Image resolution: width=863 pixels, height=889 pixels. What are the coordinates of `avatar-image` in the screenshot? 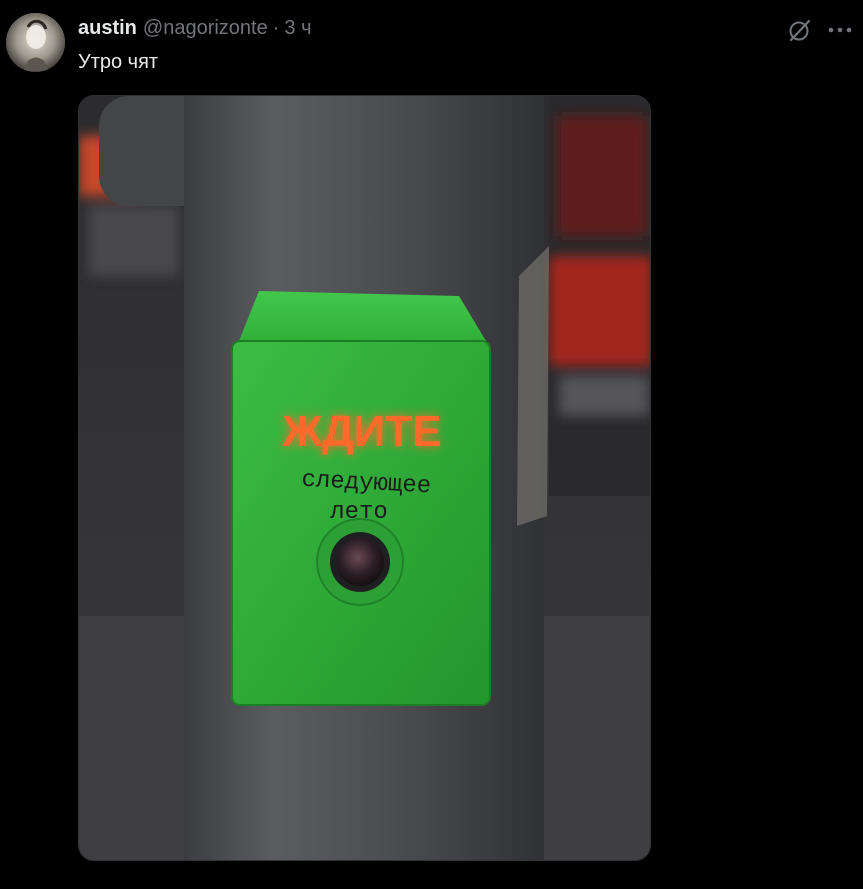 It's located at (35, 42).